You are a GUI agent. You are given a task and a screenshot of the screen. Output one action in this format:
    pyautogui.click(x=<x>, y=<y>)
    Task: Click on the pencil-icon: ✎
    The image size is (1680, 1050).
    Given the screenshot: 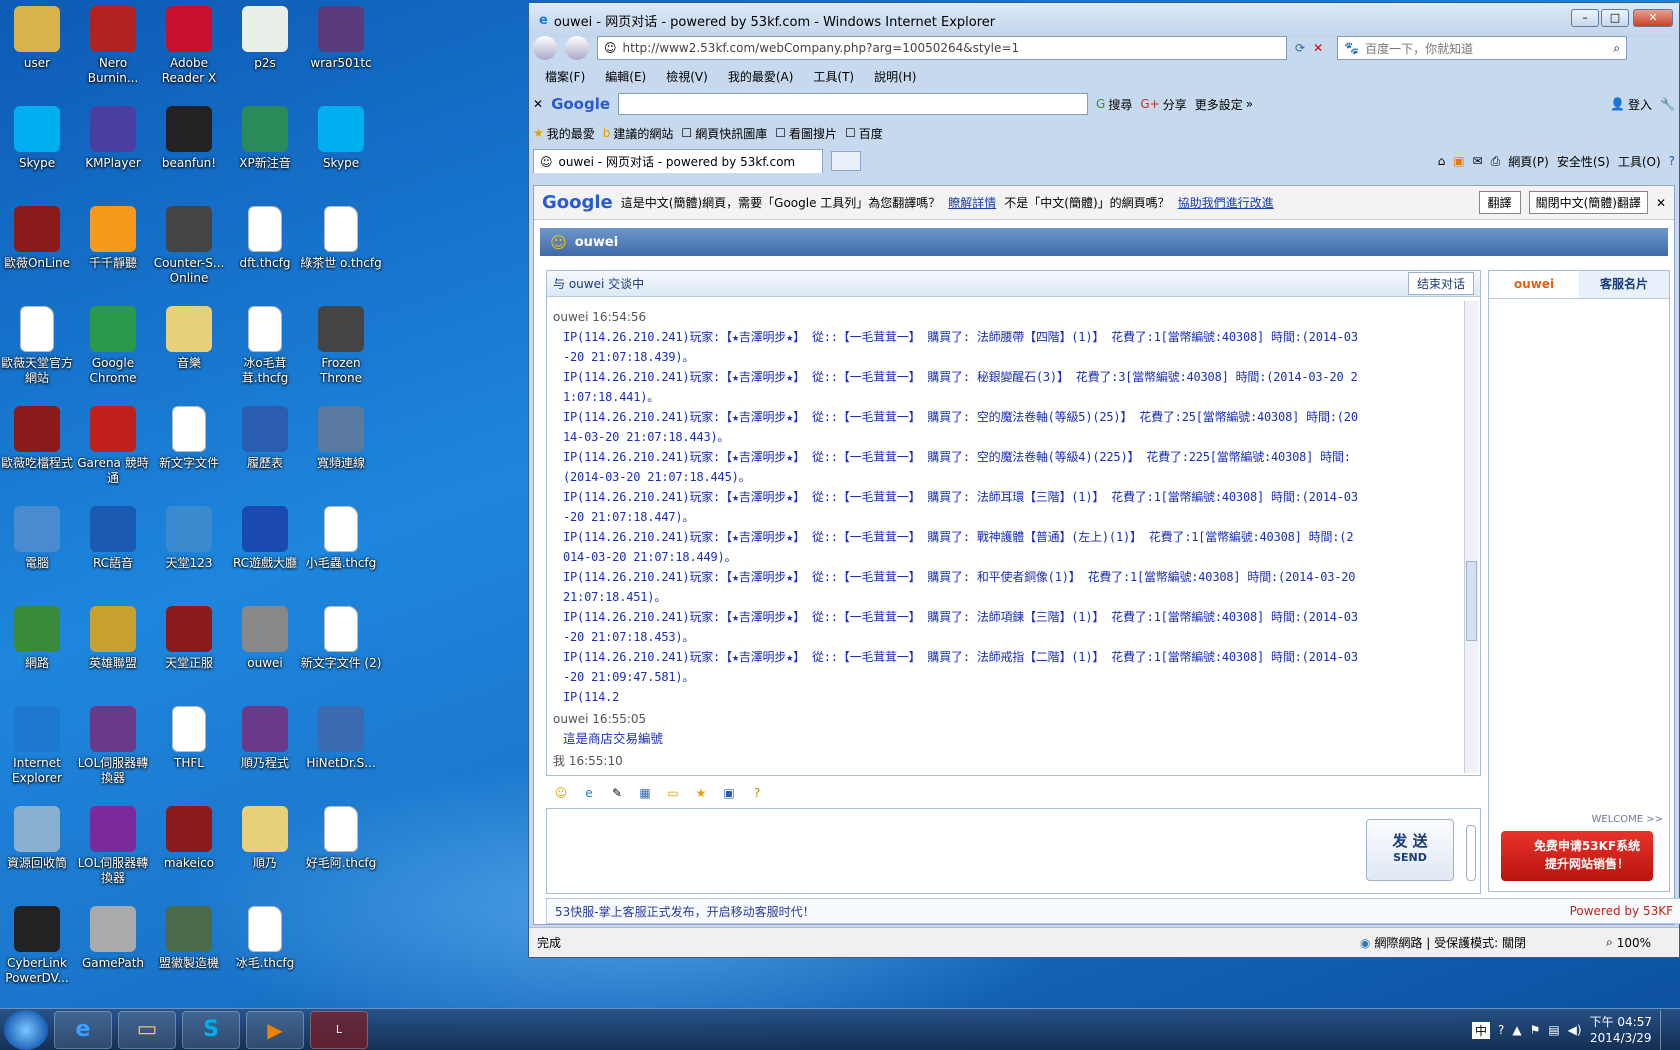 What is the action you would take?
    pyautogui.click(x=617, y=793)
    